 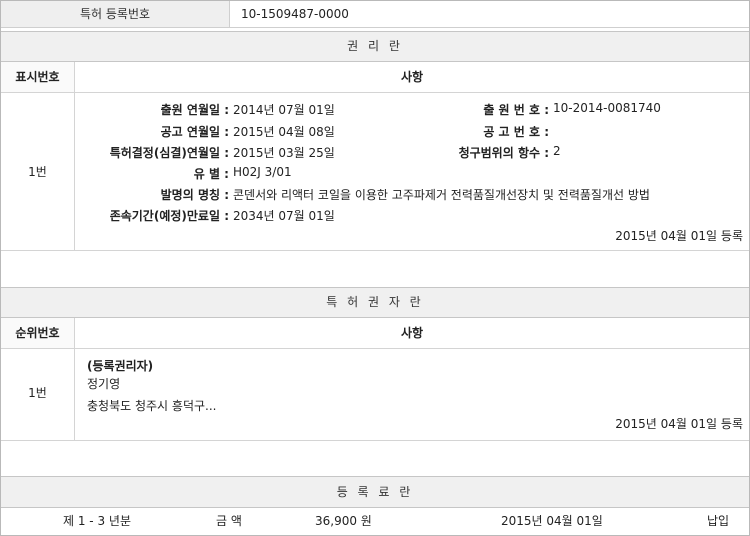 I want to click on rights-col-index: 표시번호, so click(x=38, y=77).